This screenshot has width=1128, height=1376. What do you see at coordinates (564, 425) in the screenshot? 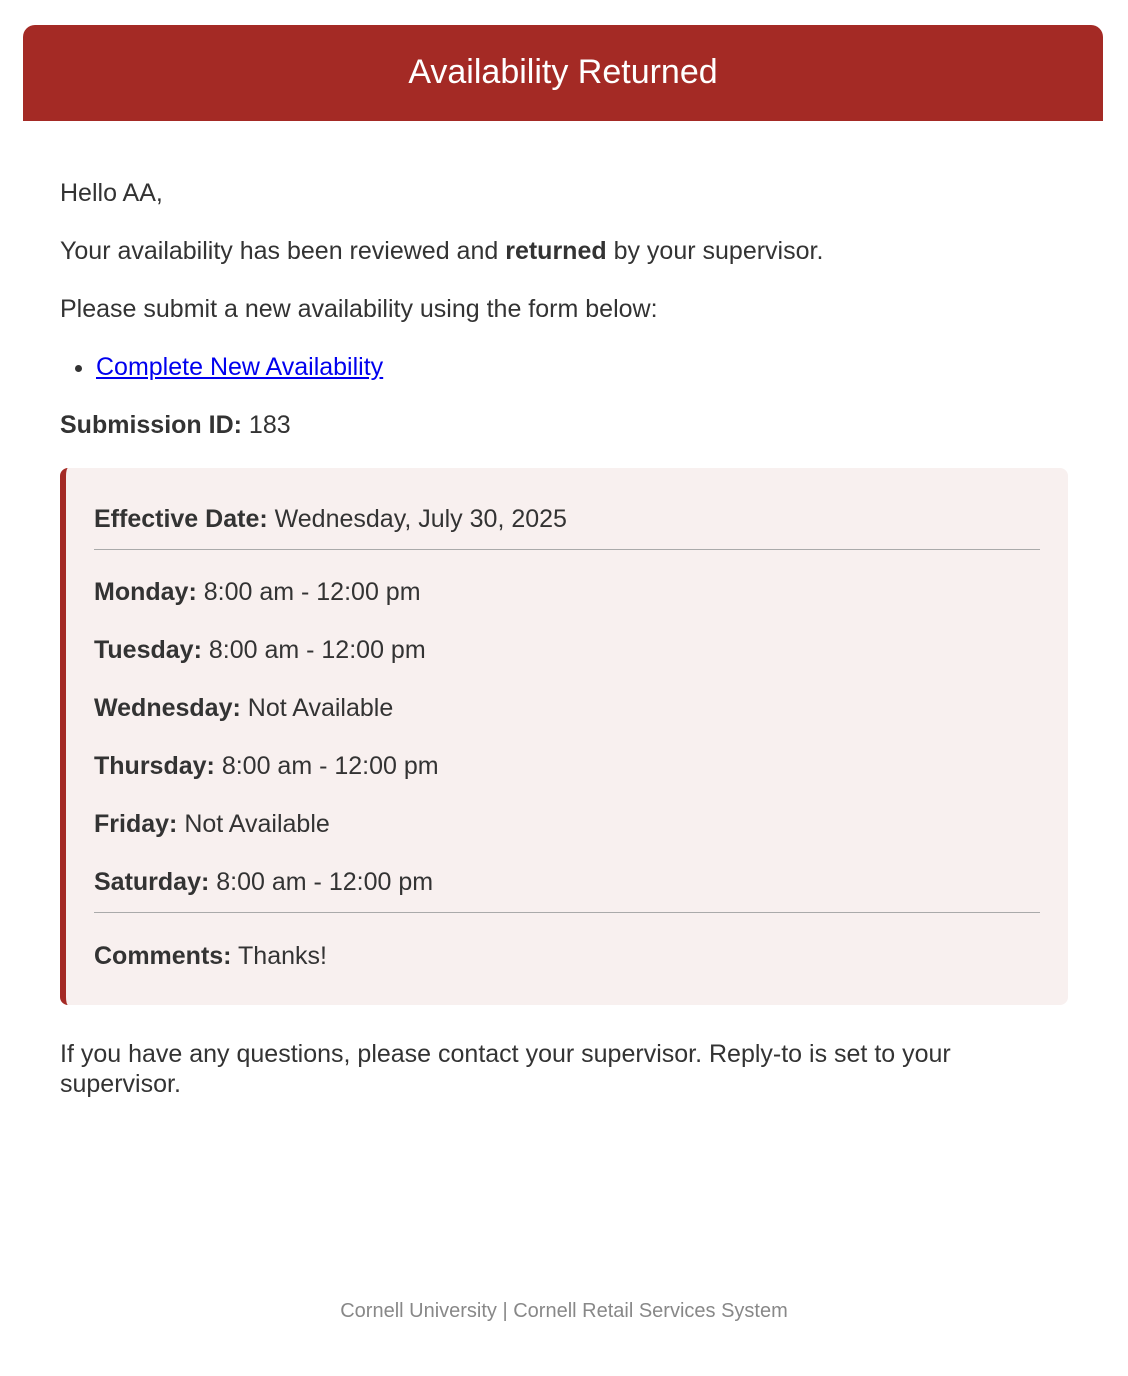
I see `submission-id: Submission ID: 183` at bounding box center [564, 425].